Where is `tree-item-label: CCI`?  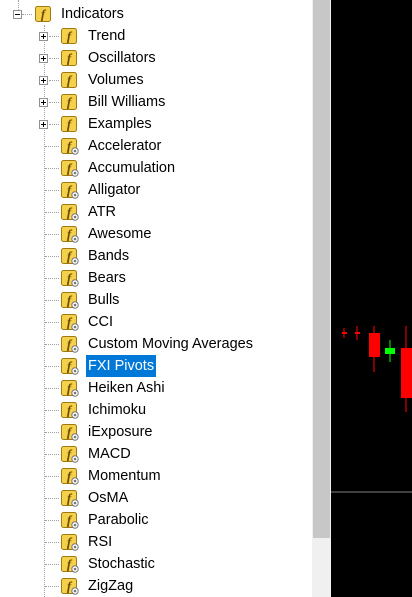
tree-item-label: CCI is located at coordinates (100, 322).